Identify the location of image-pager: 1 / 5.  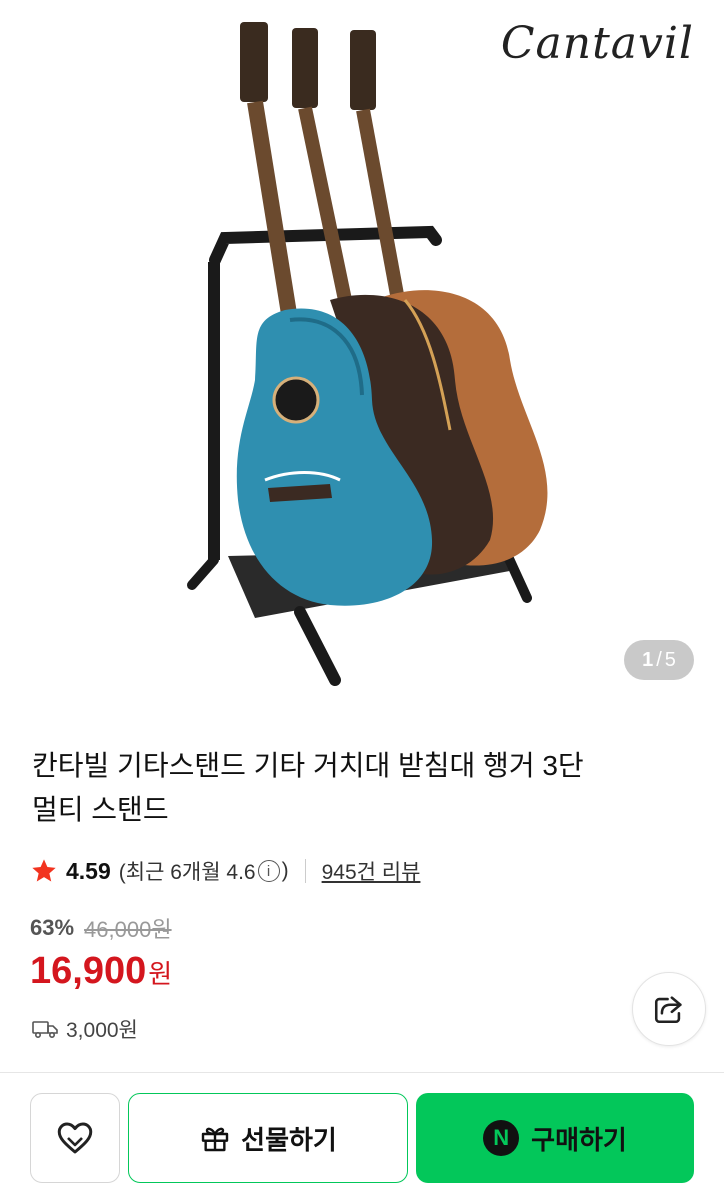
(659, 660).